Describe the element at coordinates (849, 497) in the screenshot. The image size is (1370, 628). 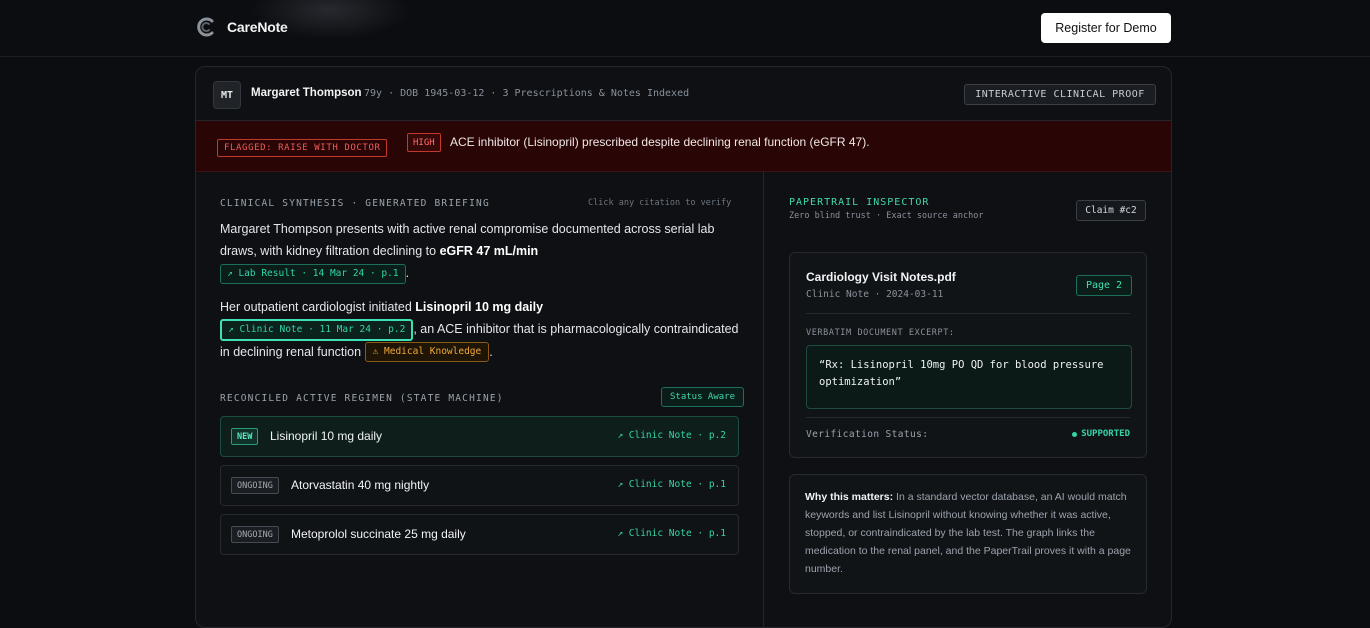
I see `why-lead: Why this matters:` at that location.